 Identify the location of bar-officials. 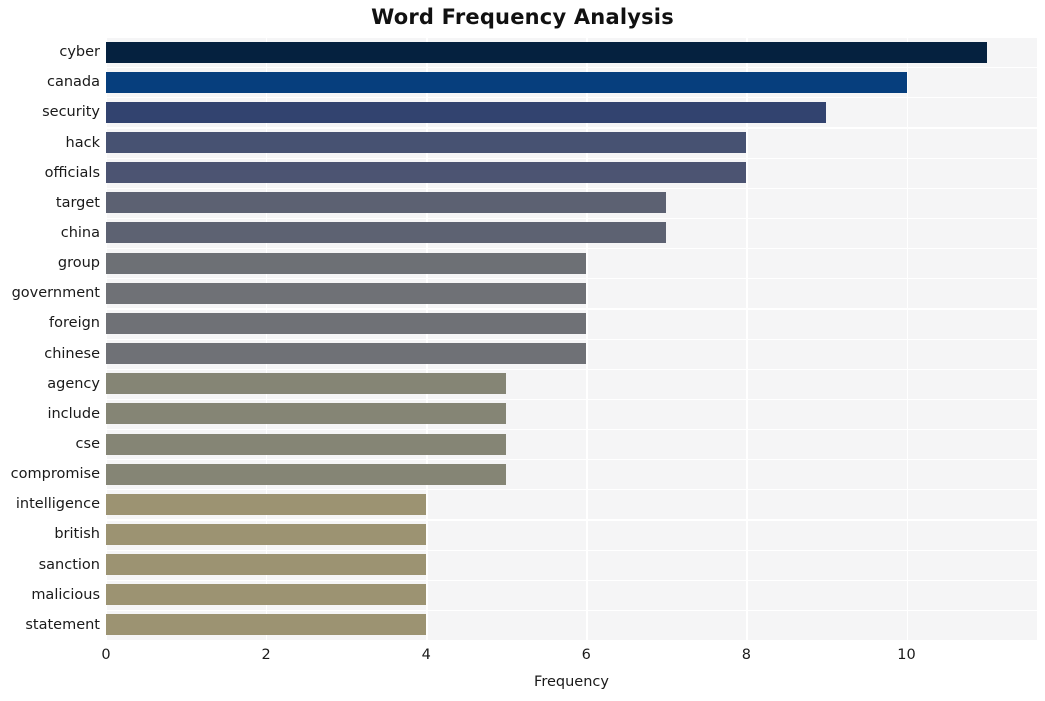
(426, 173).